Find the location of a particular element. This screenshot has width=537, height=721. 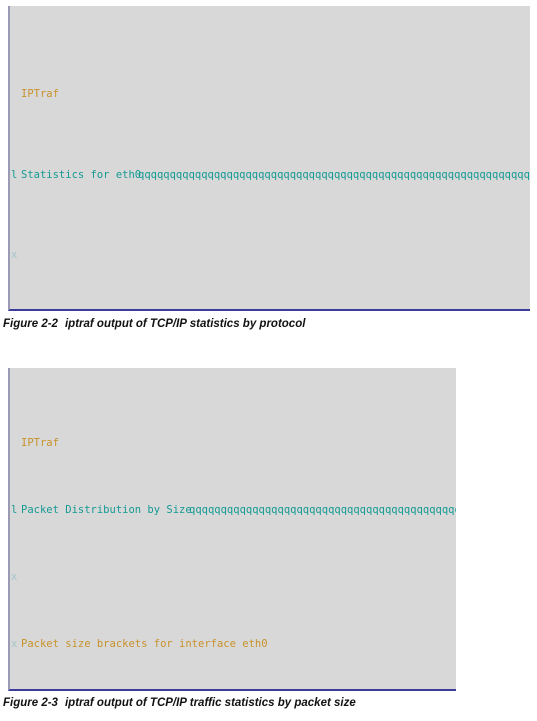

figure-number: Figure 2-3 is located at coordinates (30, 703).